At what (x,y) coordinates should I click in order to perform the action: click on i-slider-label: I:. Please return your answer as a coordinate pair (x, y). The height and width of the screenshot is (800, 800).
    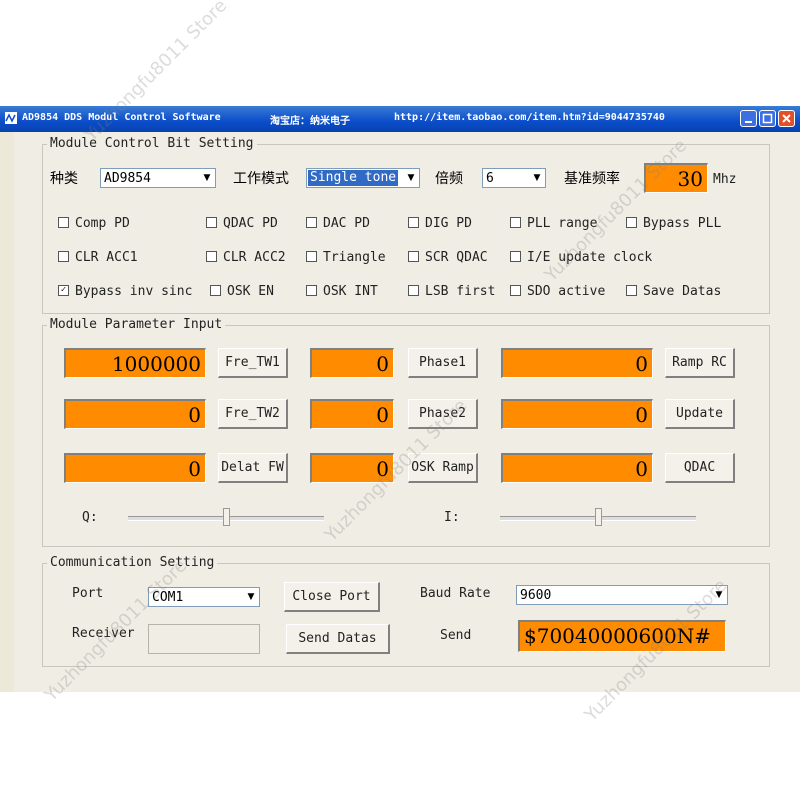
    Looking at the image, I should click on (452, 517).